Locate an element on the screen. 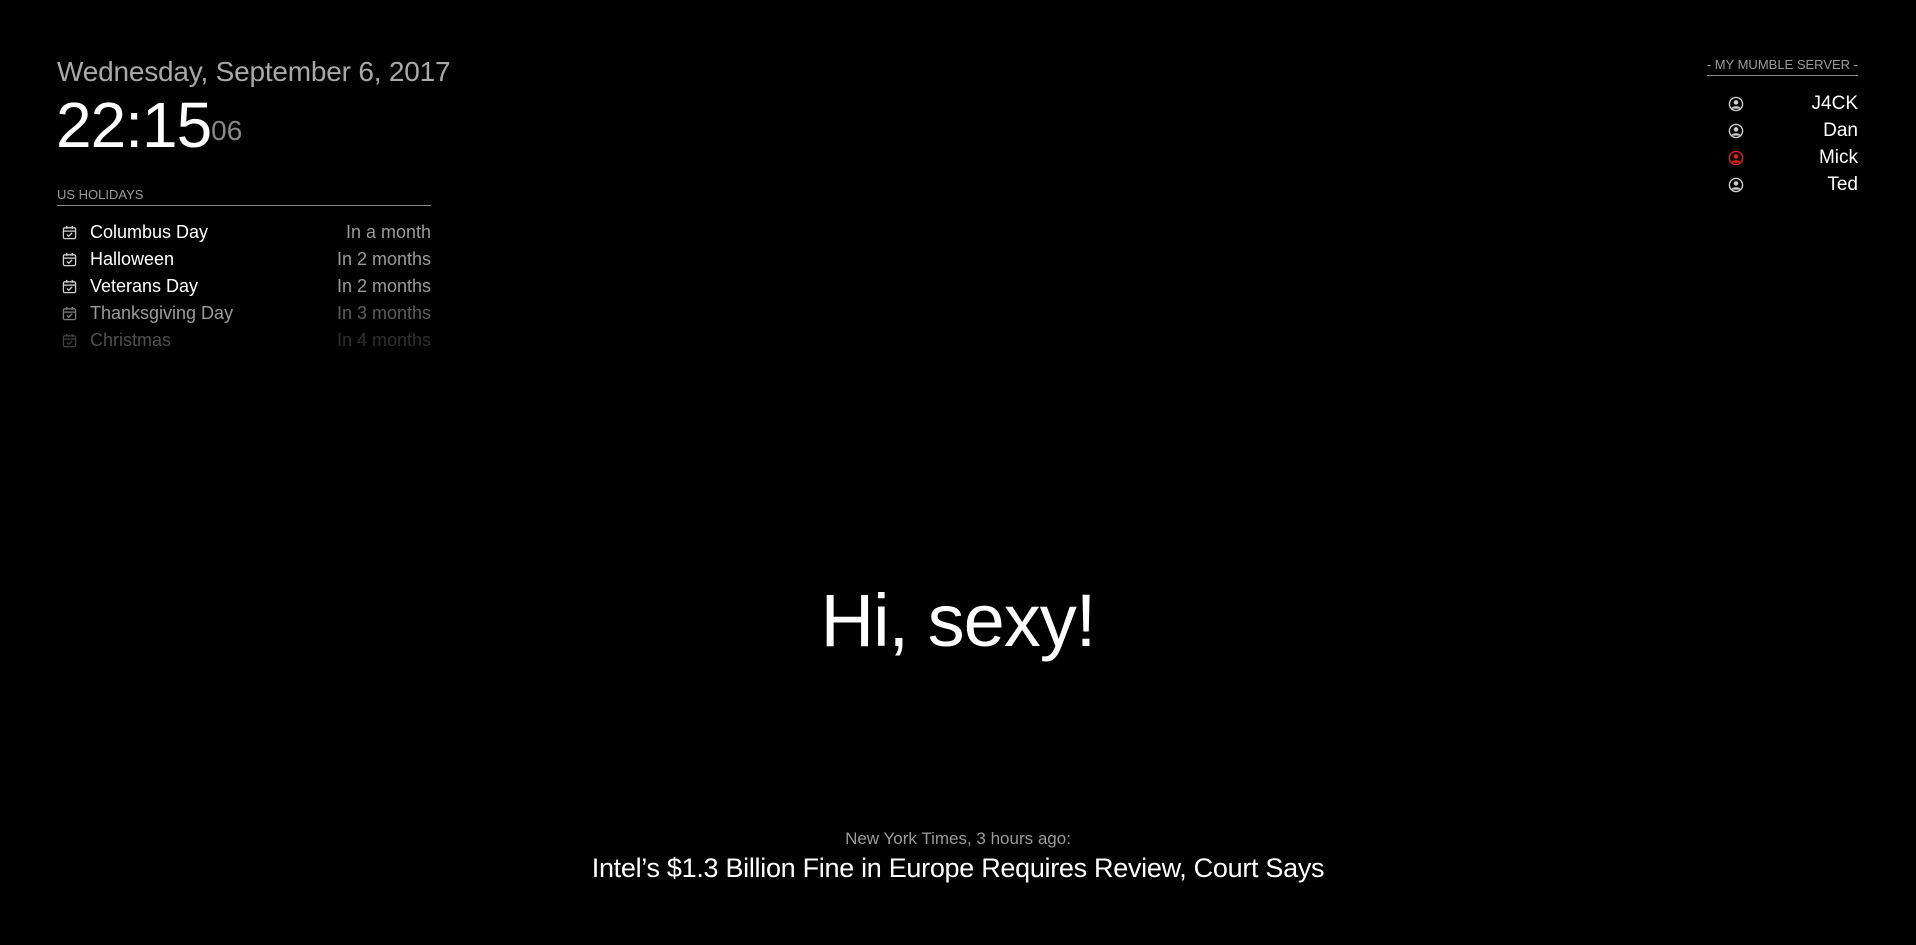 Image resolution: width=1916 pixels, height=945 pixels. calendar-event: Christmas In 4 months is located at coordinates (244, 340).